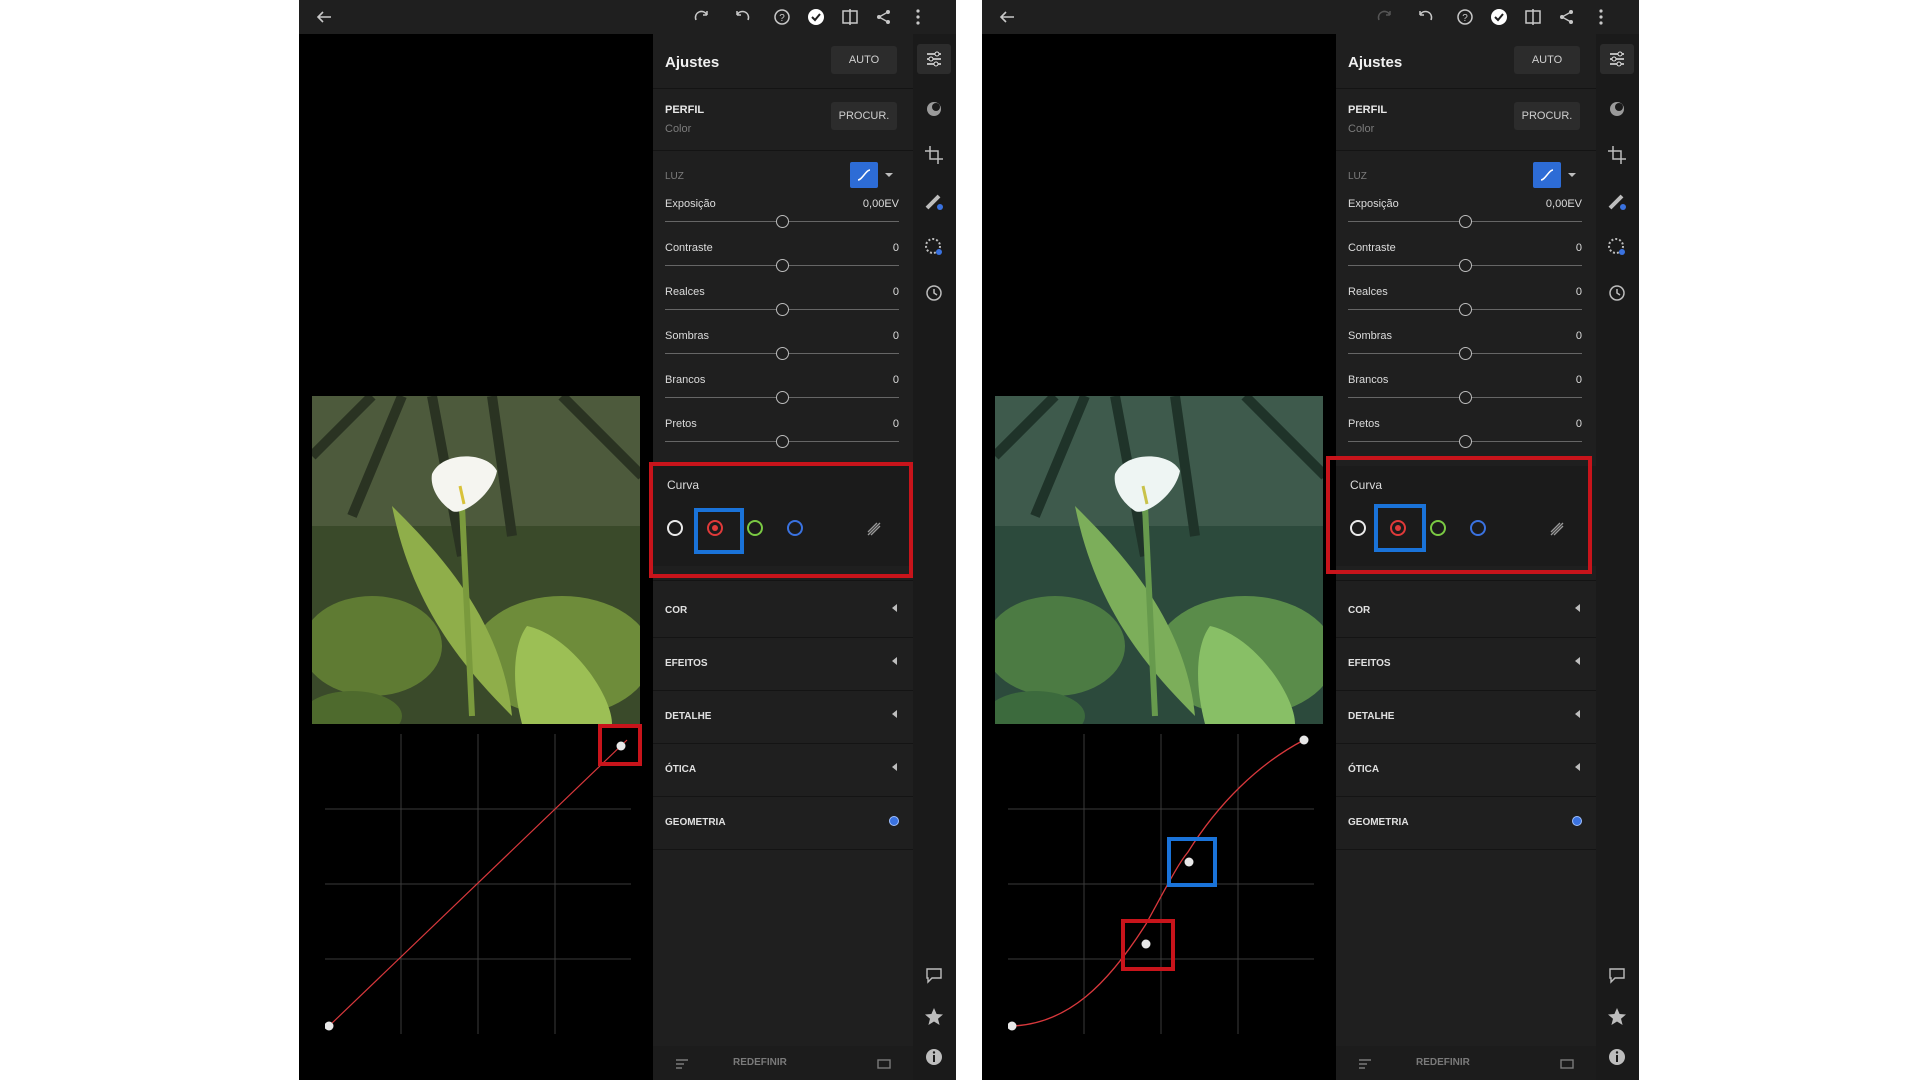 The image size is (1920, 1080). I want to click on highlight-shadow-point, so click(1148, 945).